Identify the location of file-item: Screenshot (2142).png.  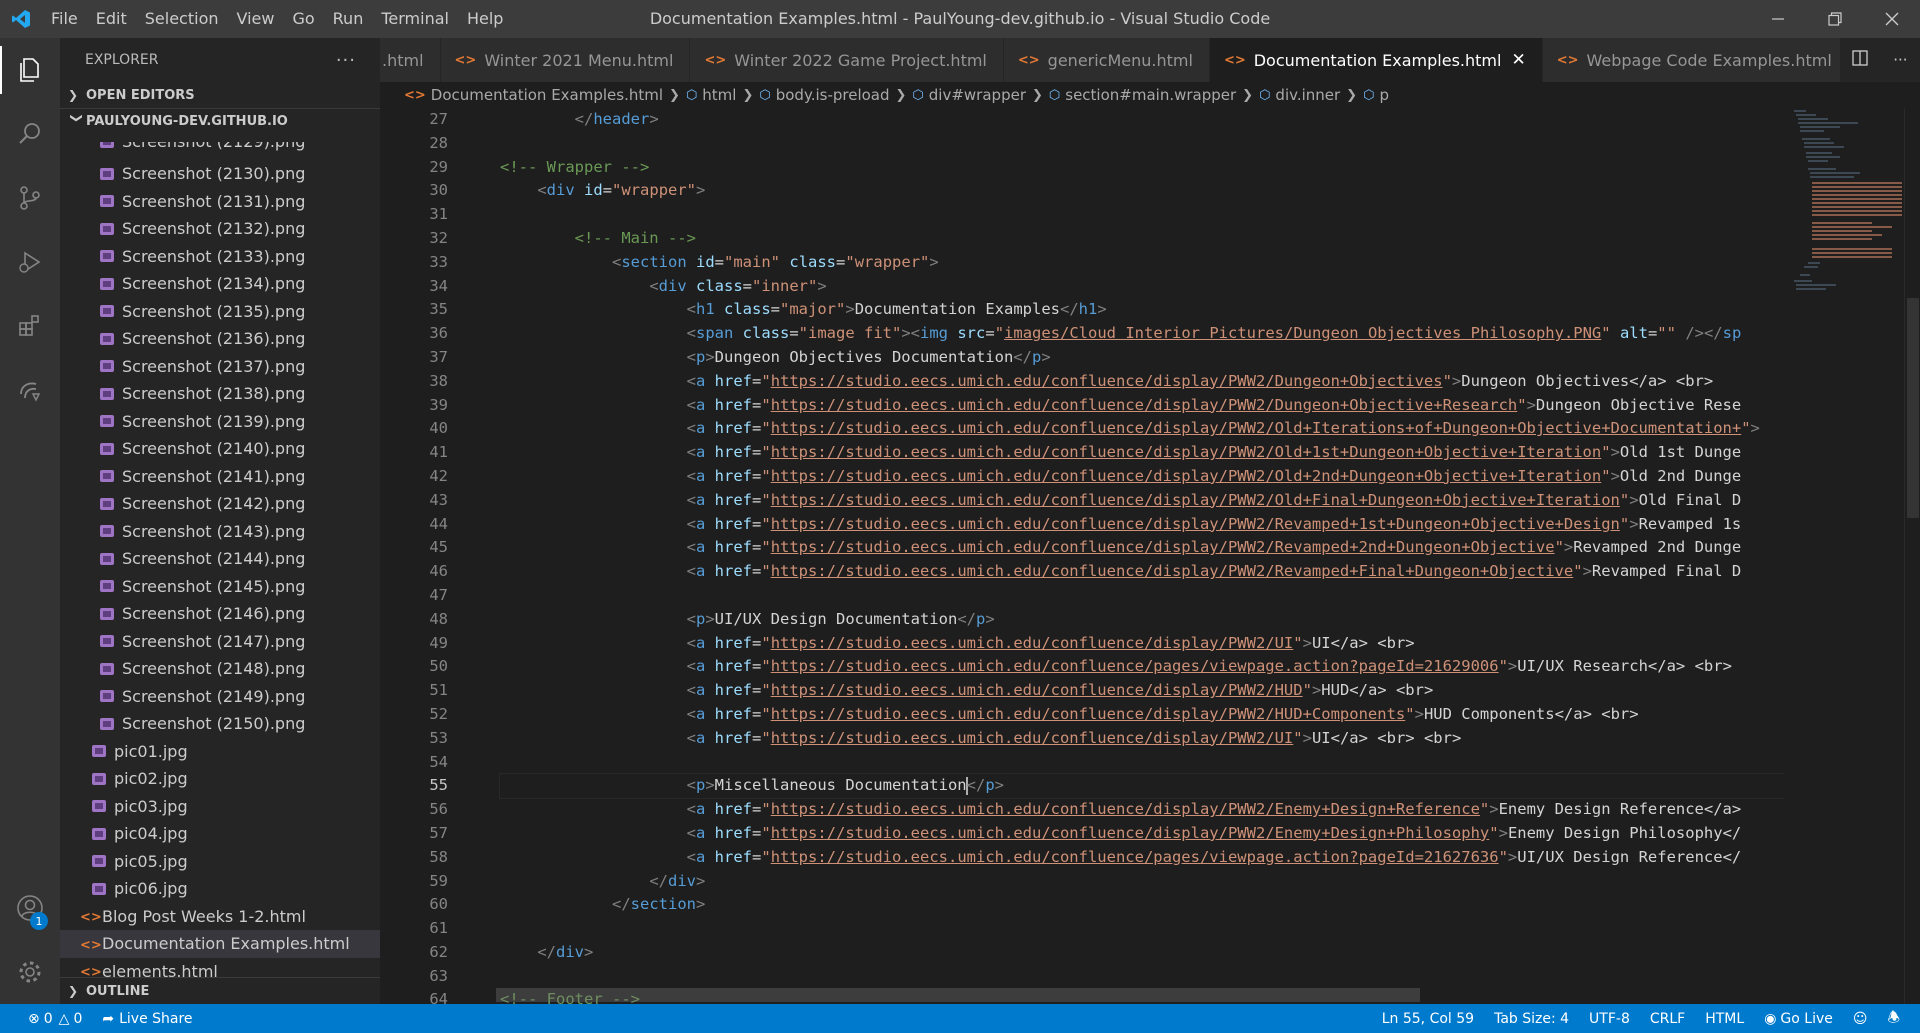
(220, 504).